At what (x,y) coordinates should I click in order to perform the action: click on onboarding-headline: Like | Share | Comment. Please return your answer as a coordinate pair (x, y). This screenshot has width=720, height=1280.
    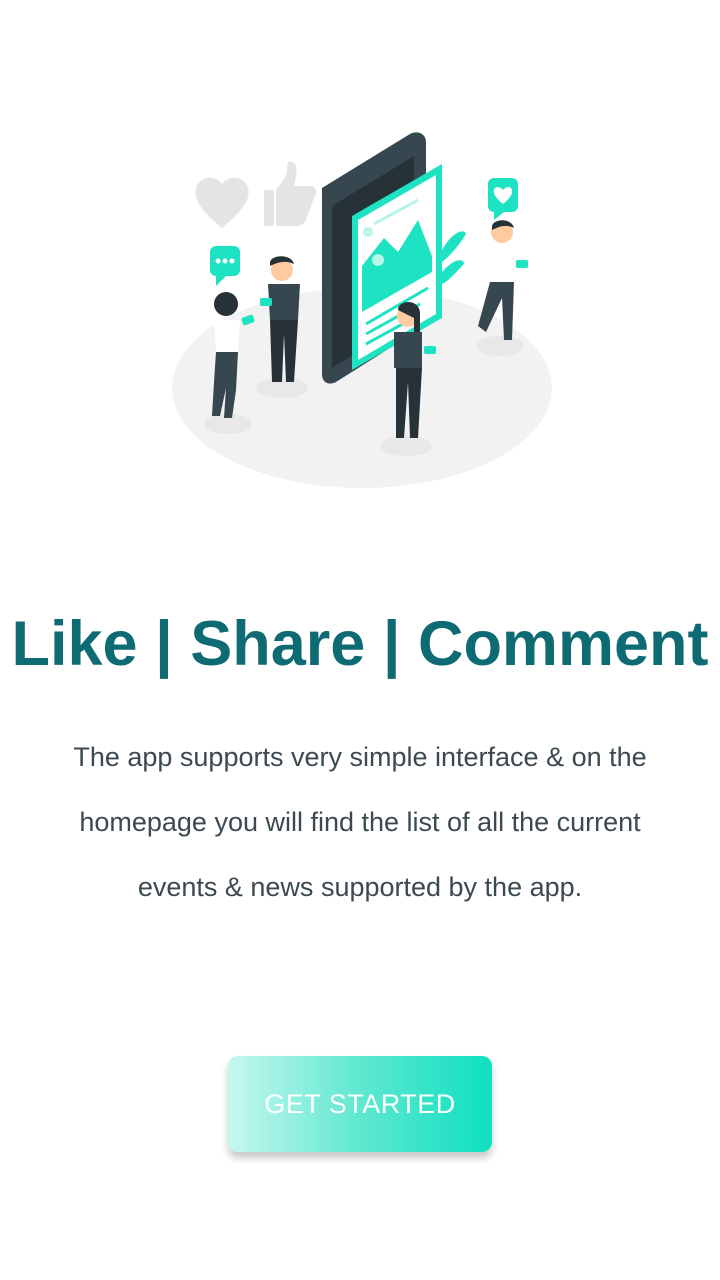
    Looking at the image, I should click on (360, 644).